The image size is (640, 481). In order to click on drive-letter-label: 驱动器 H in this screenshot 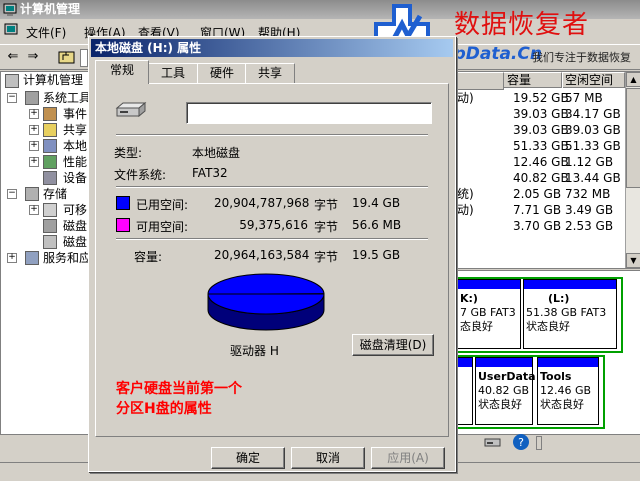, I will do `click(254, 350)`.